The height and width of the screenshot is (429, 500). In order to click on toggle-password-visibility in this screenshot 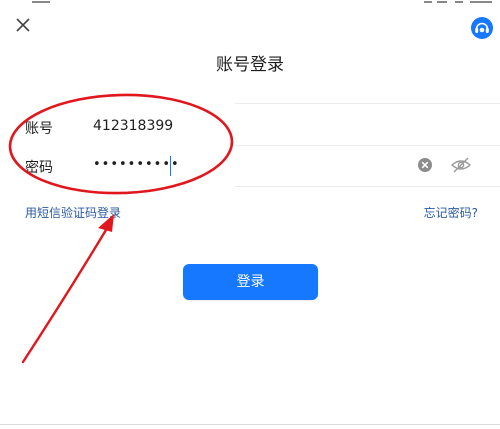, I will do `click(461, 165)`.